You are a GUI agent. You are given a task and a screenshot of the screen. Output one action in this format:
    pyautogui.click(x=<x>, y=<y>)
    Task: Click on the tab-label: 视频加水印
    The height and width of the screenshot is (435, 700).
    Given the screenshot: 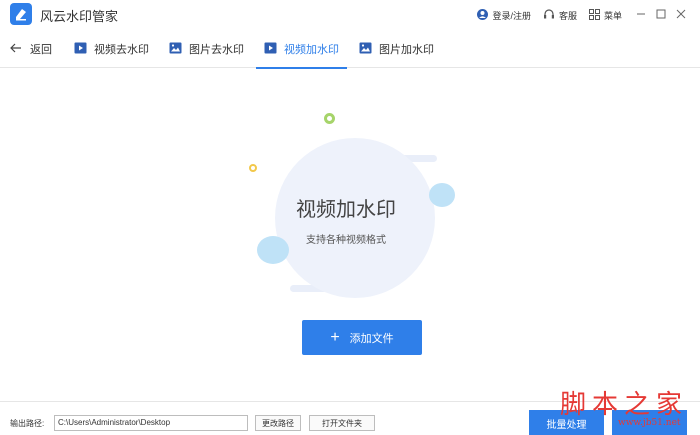 What is the action you would take?
    pyautogui.click(x=311, y=50)
    